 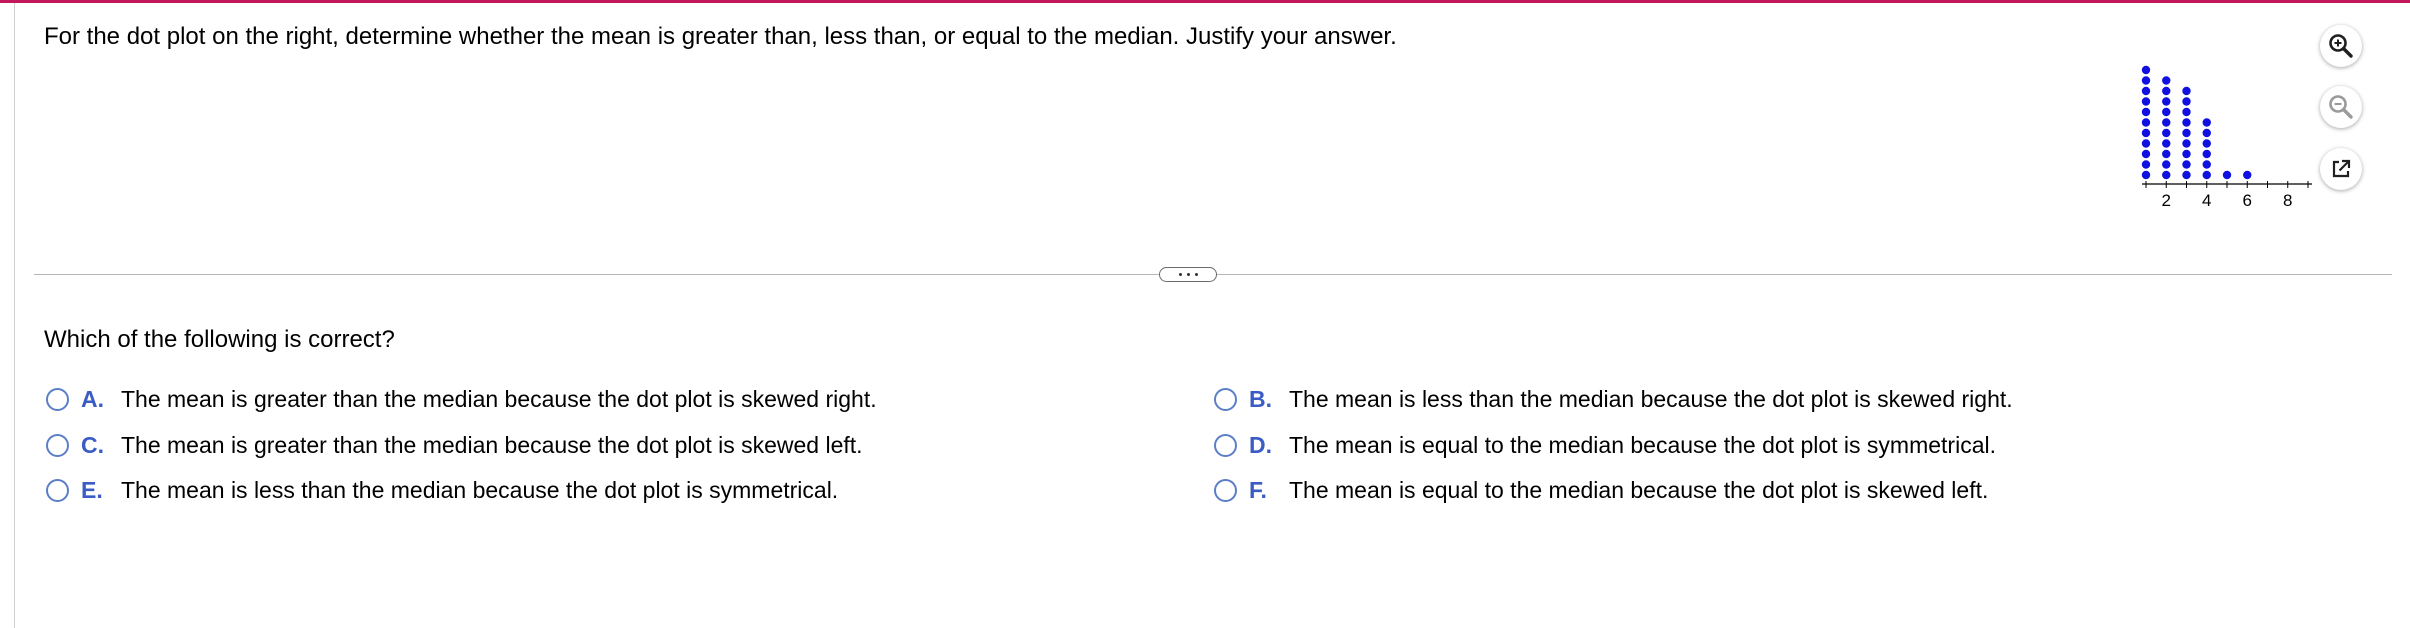 I want to click on option-letter: D., so click(x=1260, y=445).